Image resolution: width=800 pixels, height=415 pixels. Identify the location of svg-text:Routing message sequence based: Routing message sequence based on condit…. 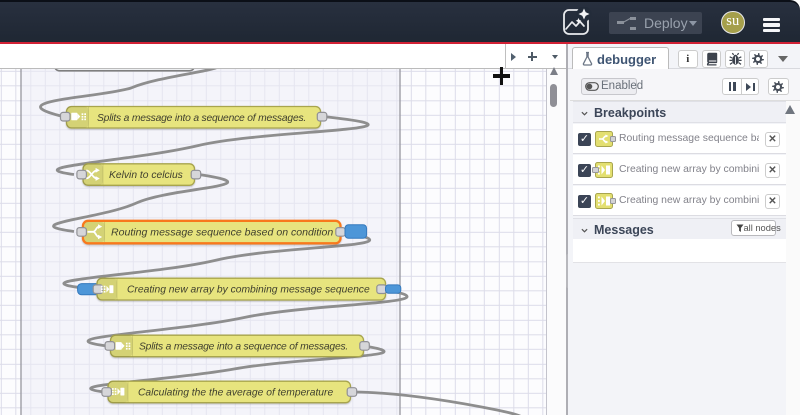
(222, 232).